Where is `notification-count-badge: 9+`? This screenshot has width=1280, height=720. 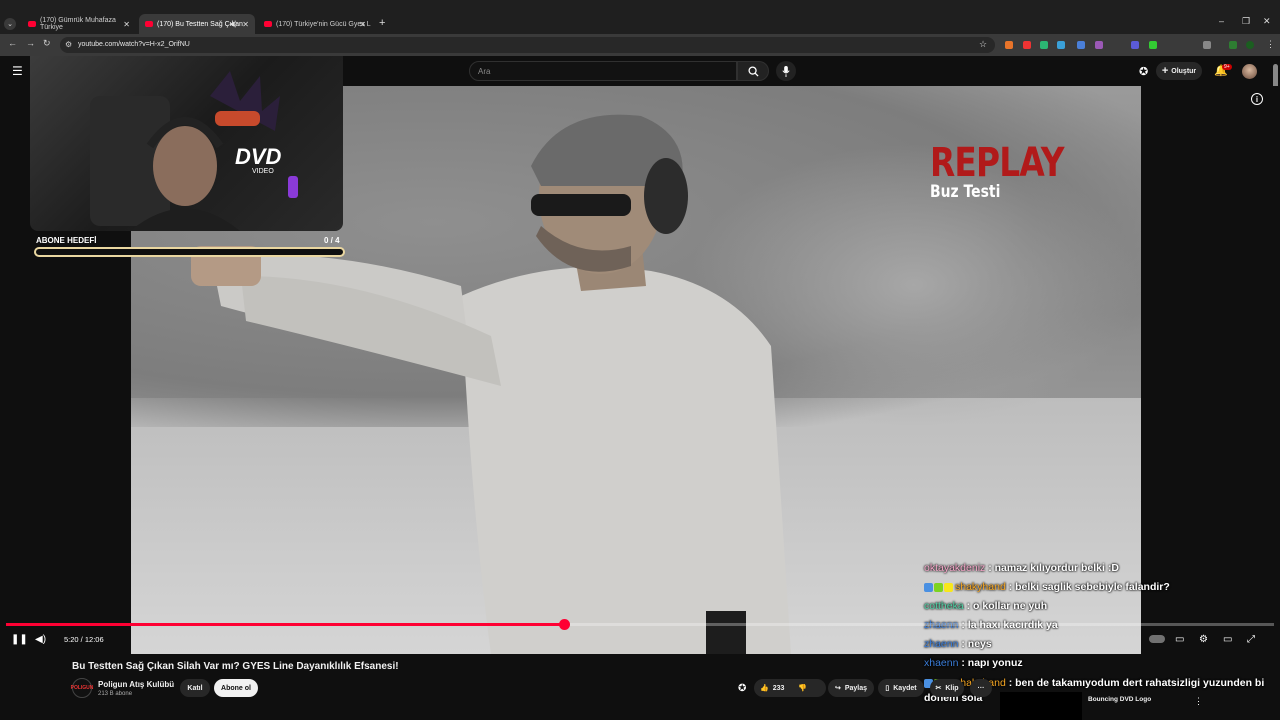
notification-count-badge: 9+ is located at coordinates (1227, 67).